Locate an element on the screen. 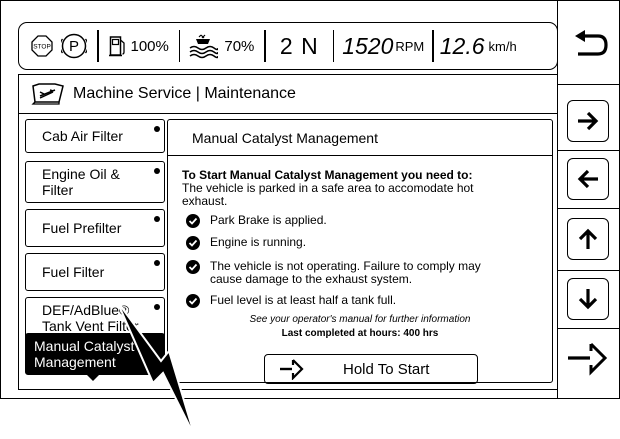 The height and width of the screenshot is (439, 620). rpm-indicator: 1520 RPM is located at coordinates (383, 46).